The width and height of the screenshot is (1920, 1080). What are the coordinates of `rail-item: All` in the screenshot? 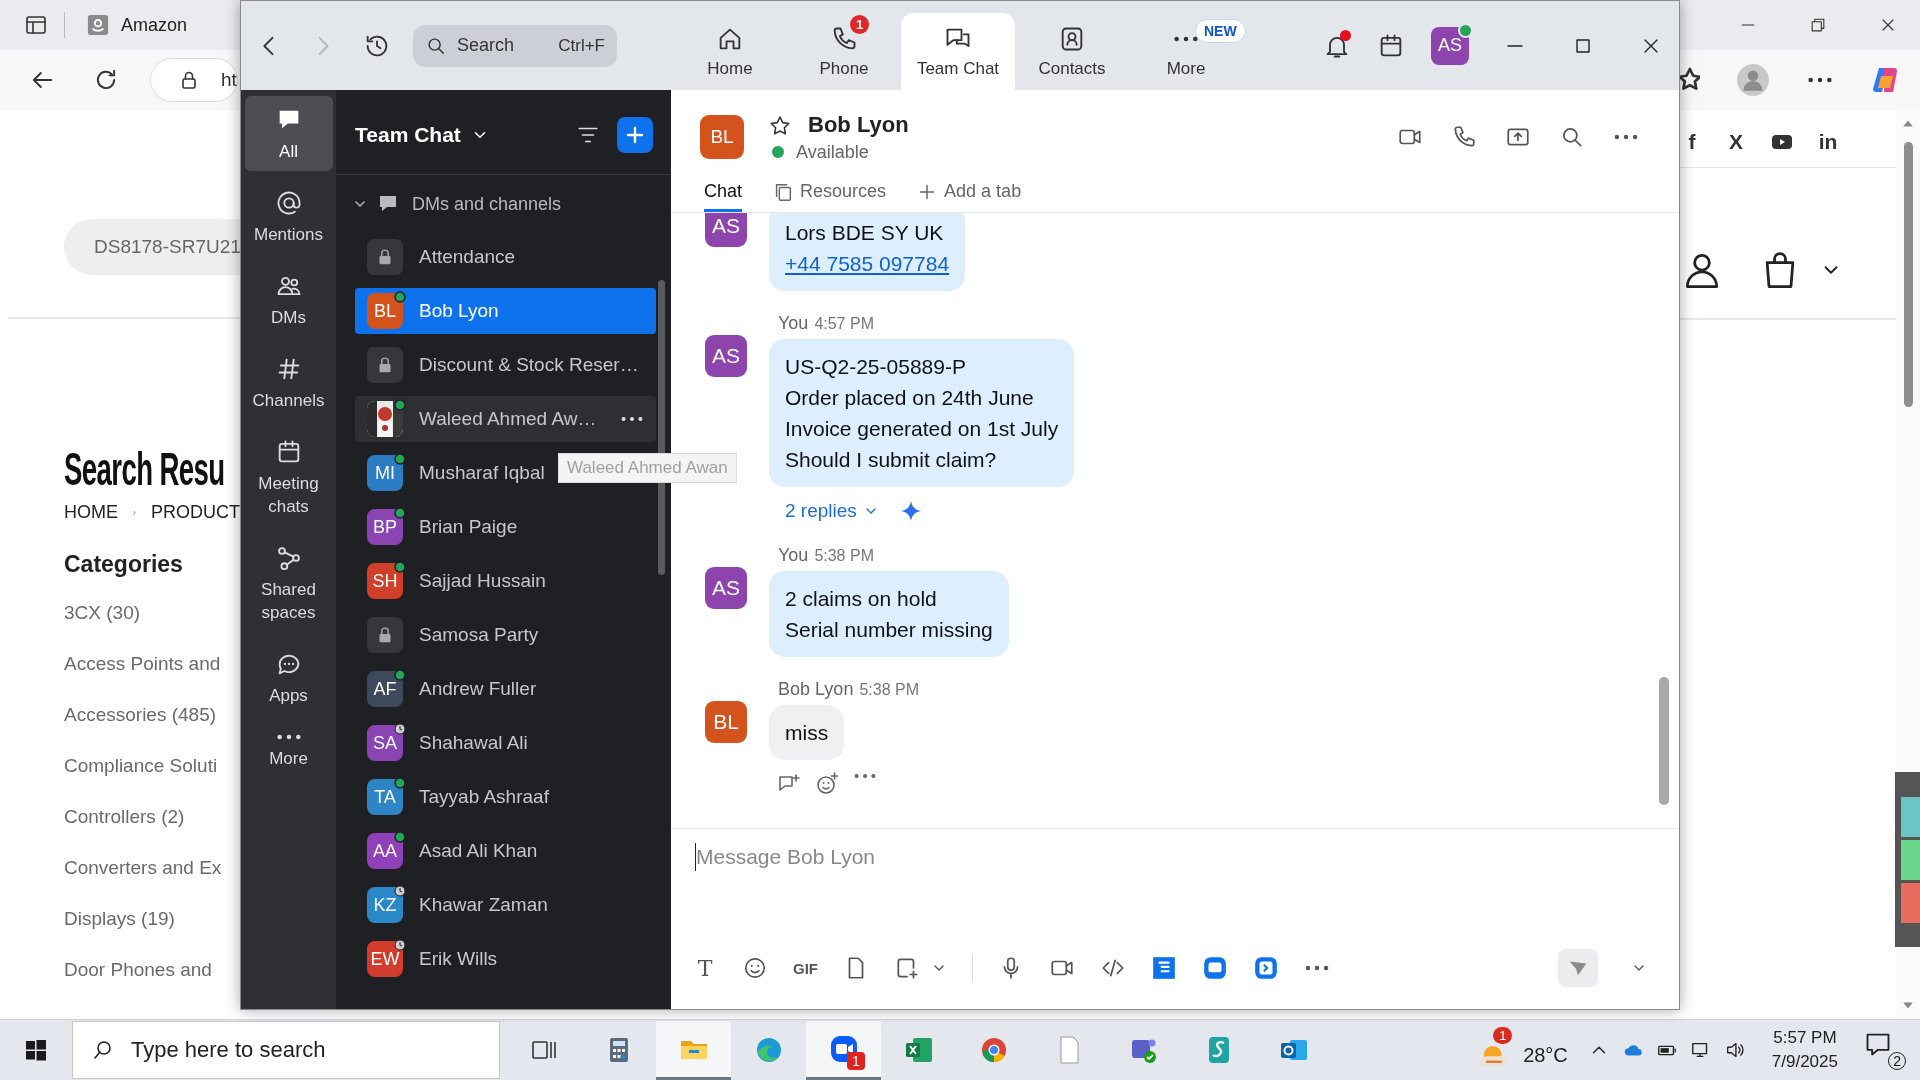 It's located at (288, 133).